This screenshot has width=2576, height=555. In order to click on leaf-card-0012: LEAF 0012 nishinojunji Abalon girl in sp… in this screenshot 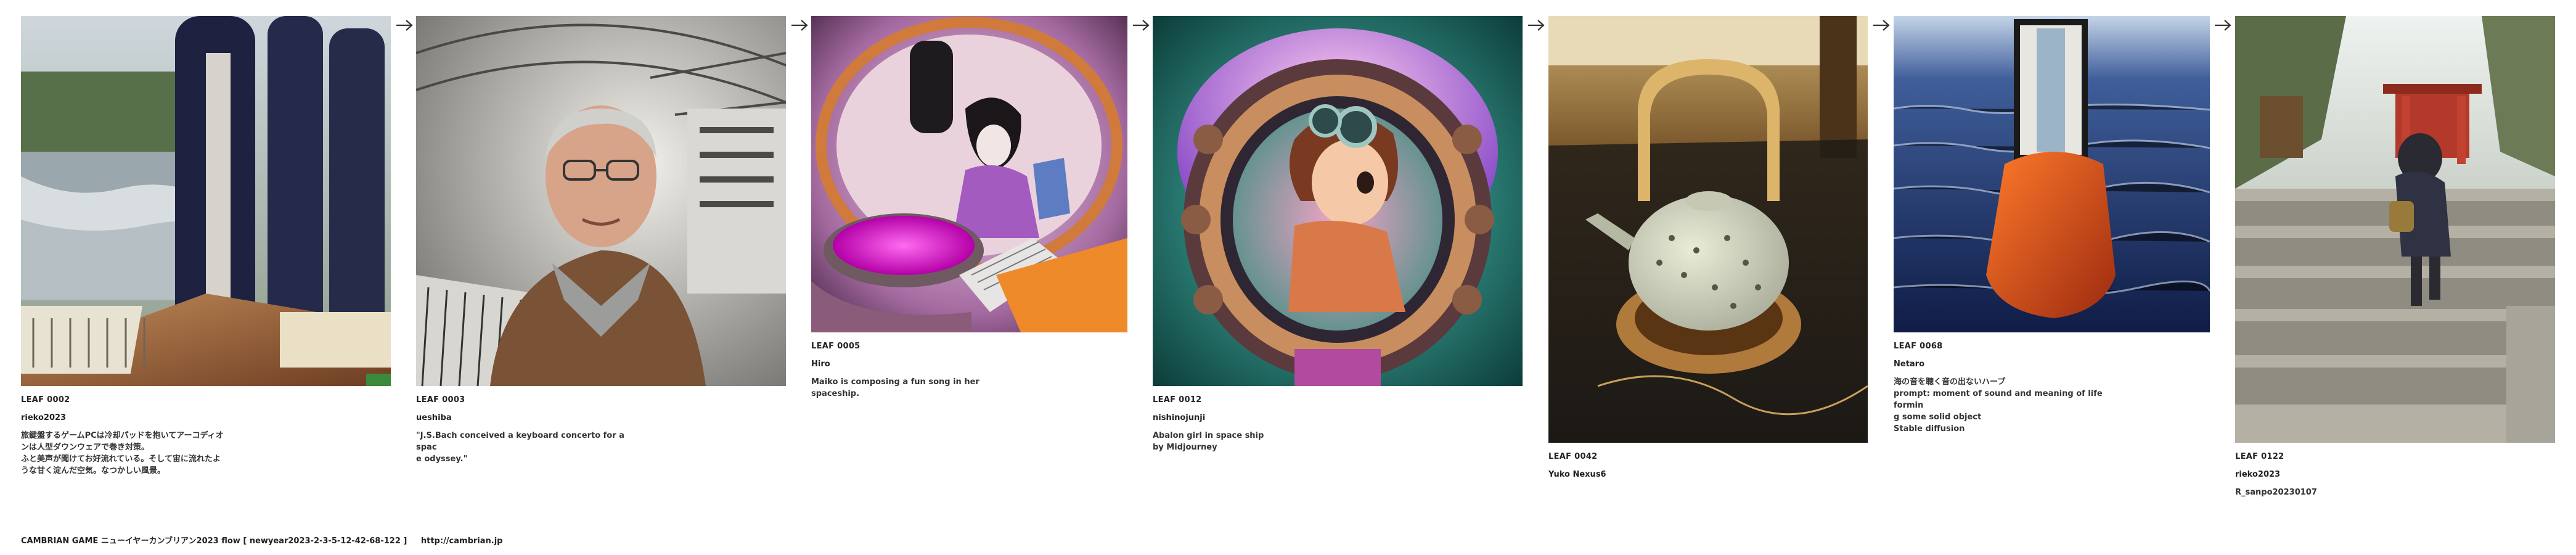, I will do `click(1338, 235)`.